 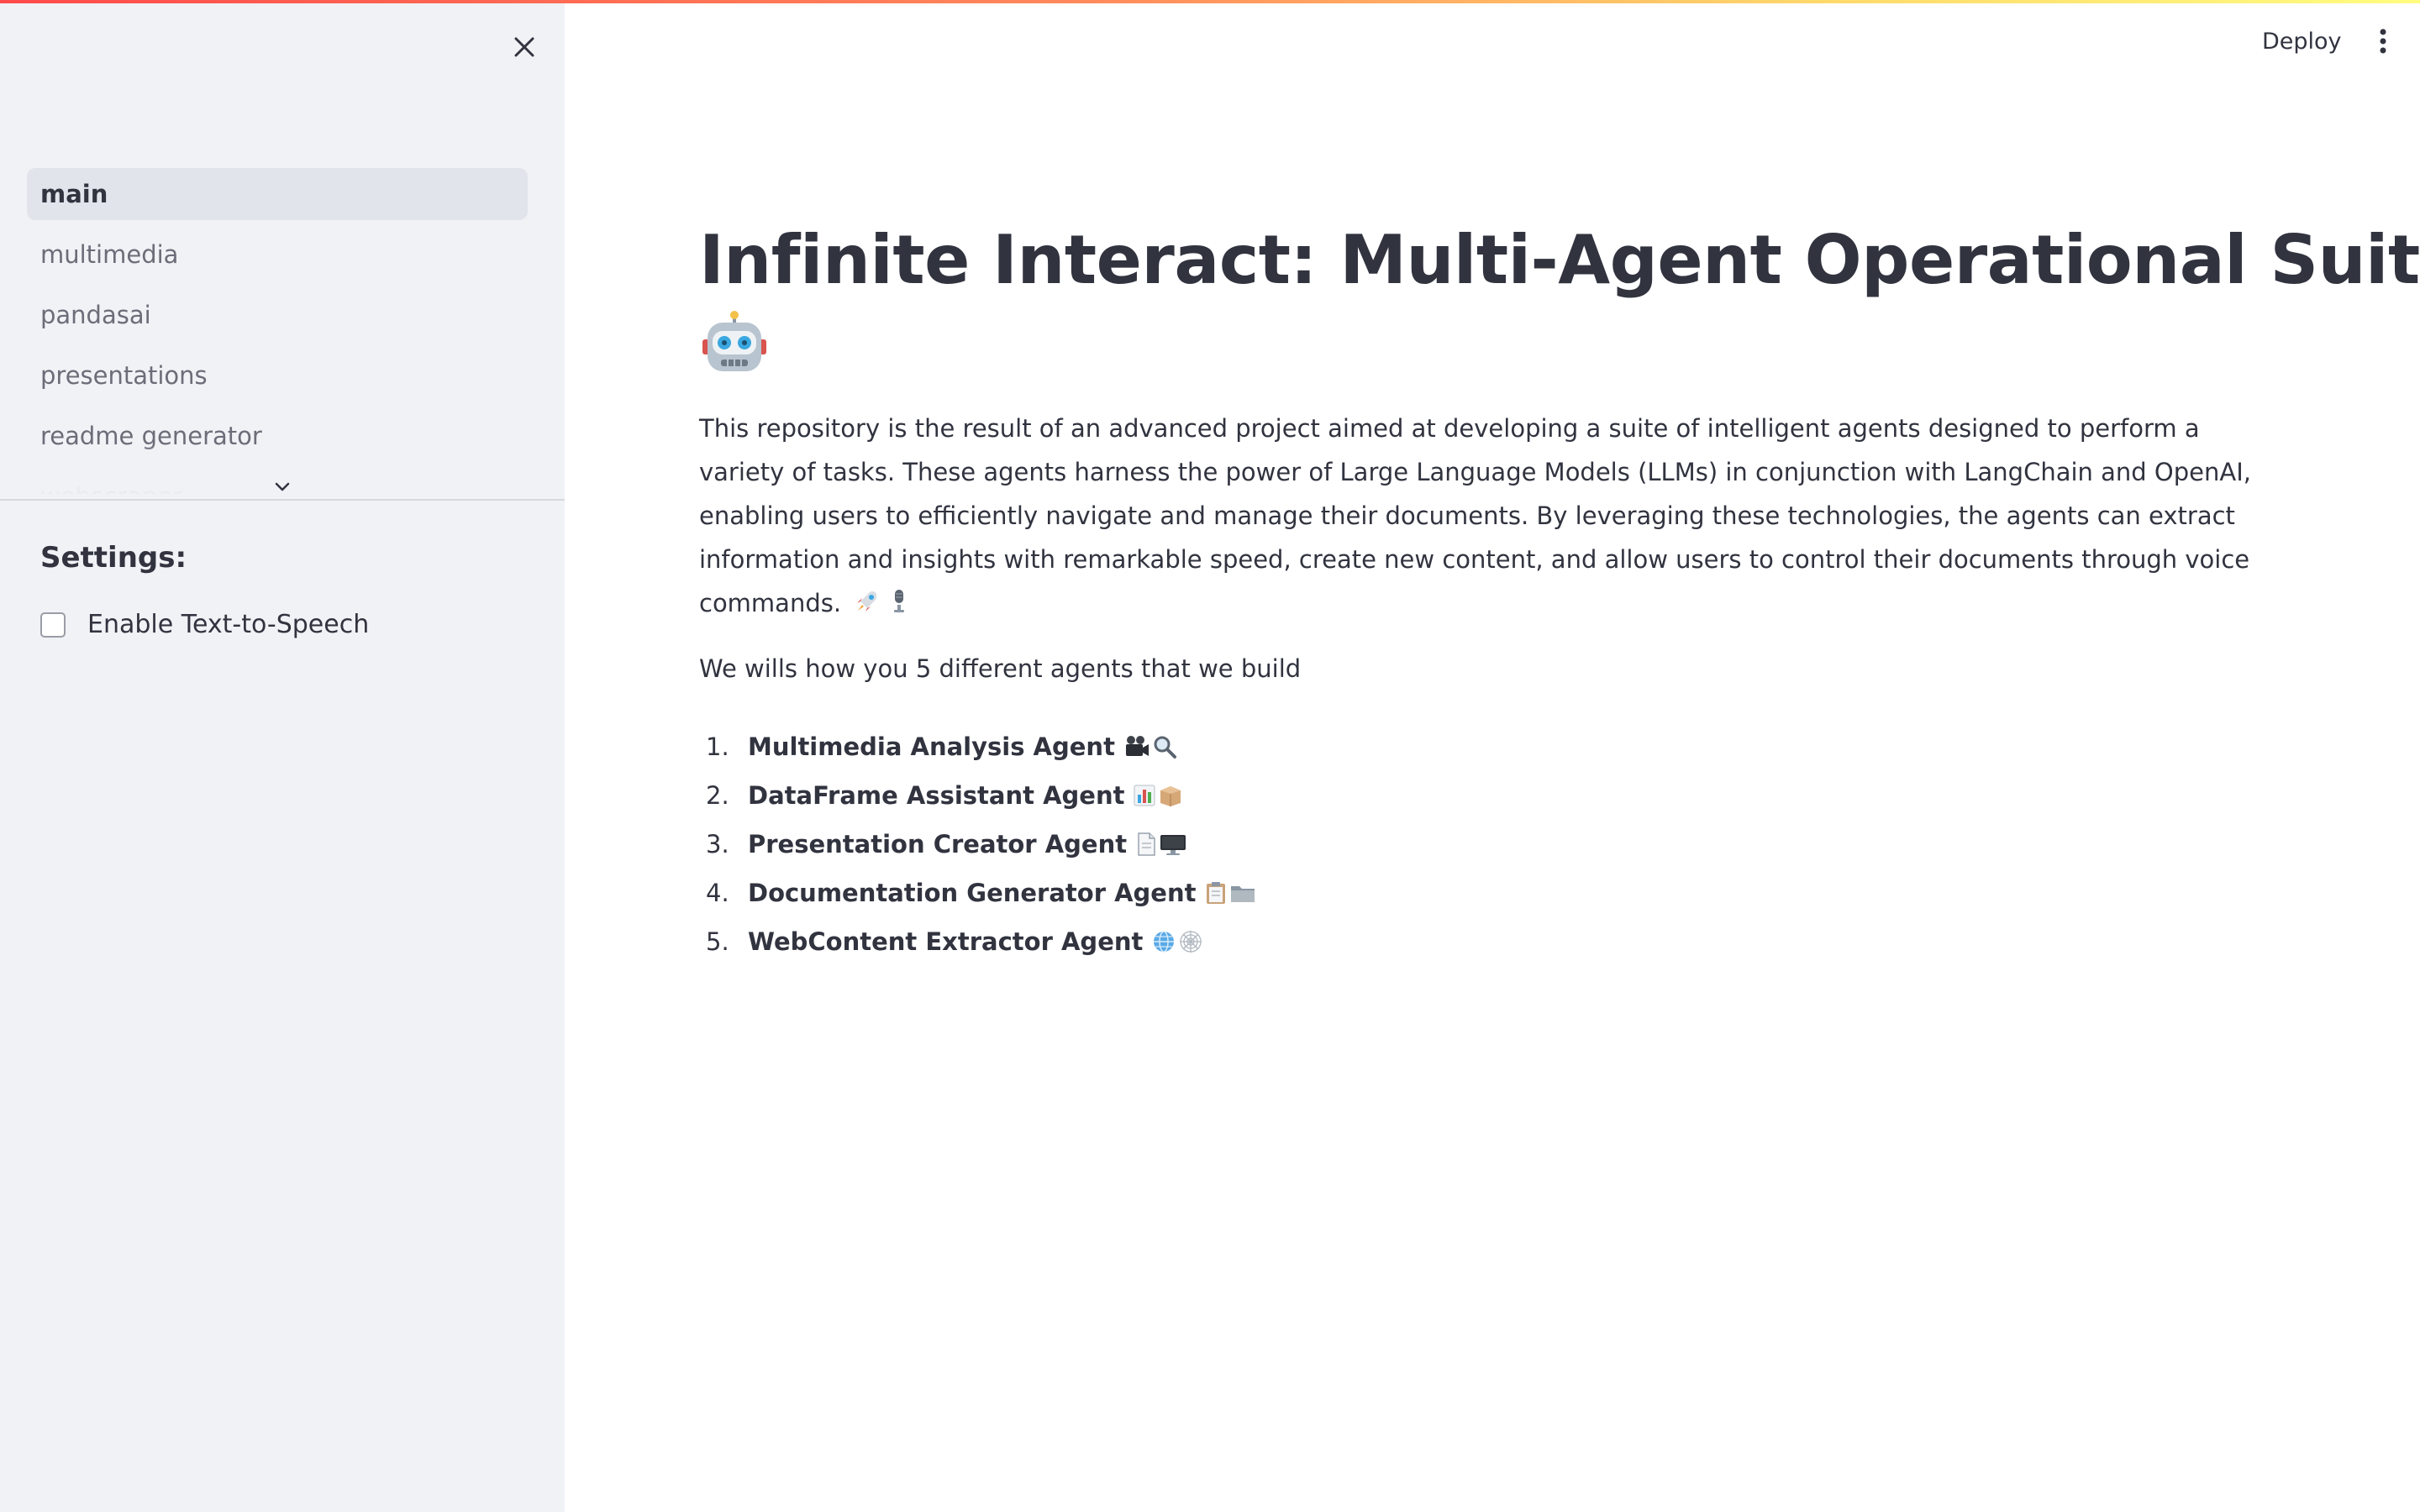 I want to click on list-item-number: 3., so click(x=718, y=844).